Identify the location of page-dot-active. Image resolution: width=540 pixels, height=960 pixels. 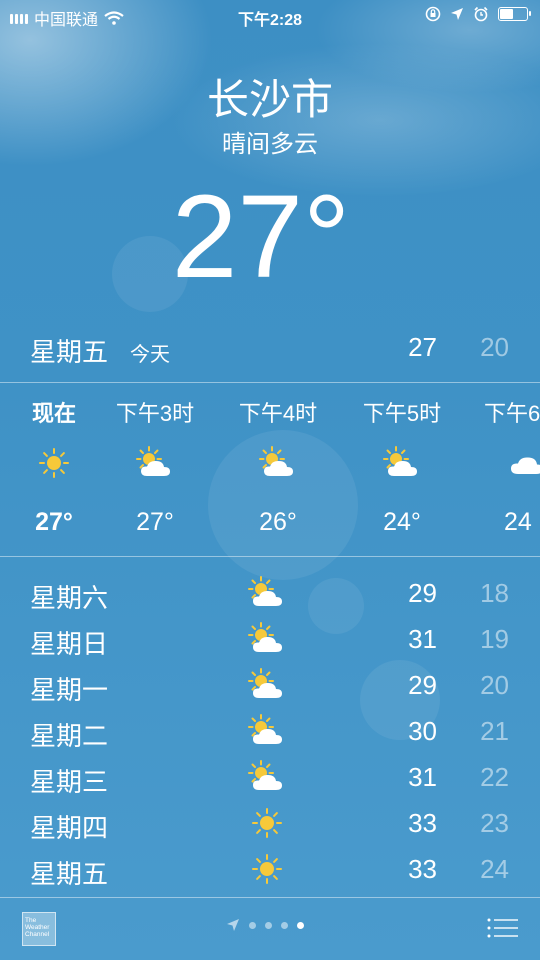
(300, 925).